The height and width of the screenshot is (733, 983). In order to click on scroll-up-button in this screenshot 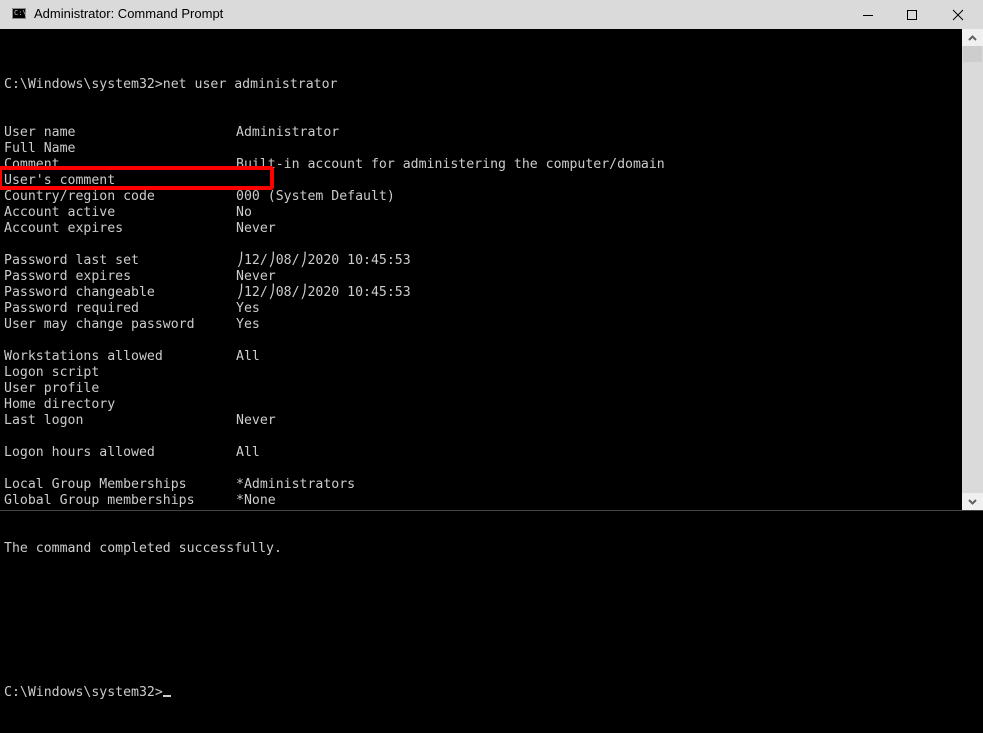, I will do `click(972, 37)`.